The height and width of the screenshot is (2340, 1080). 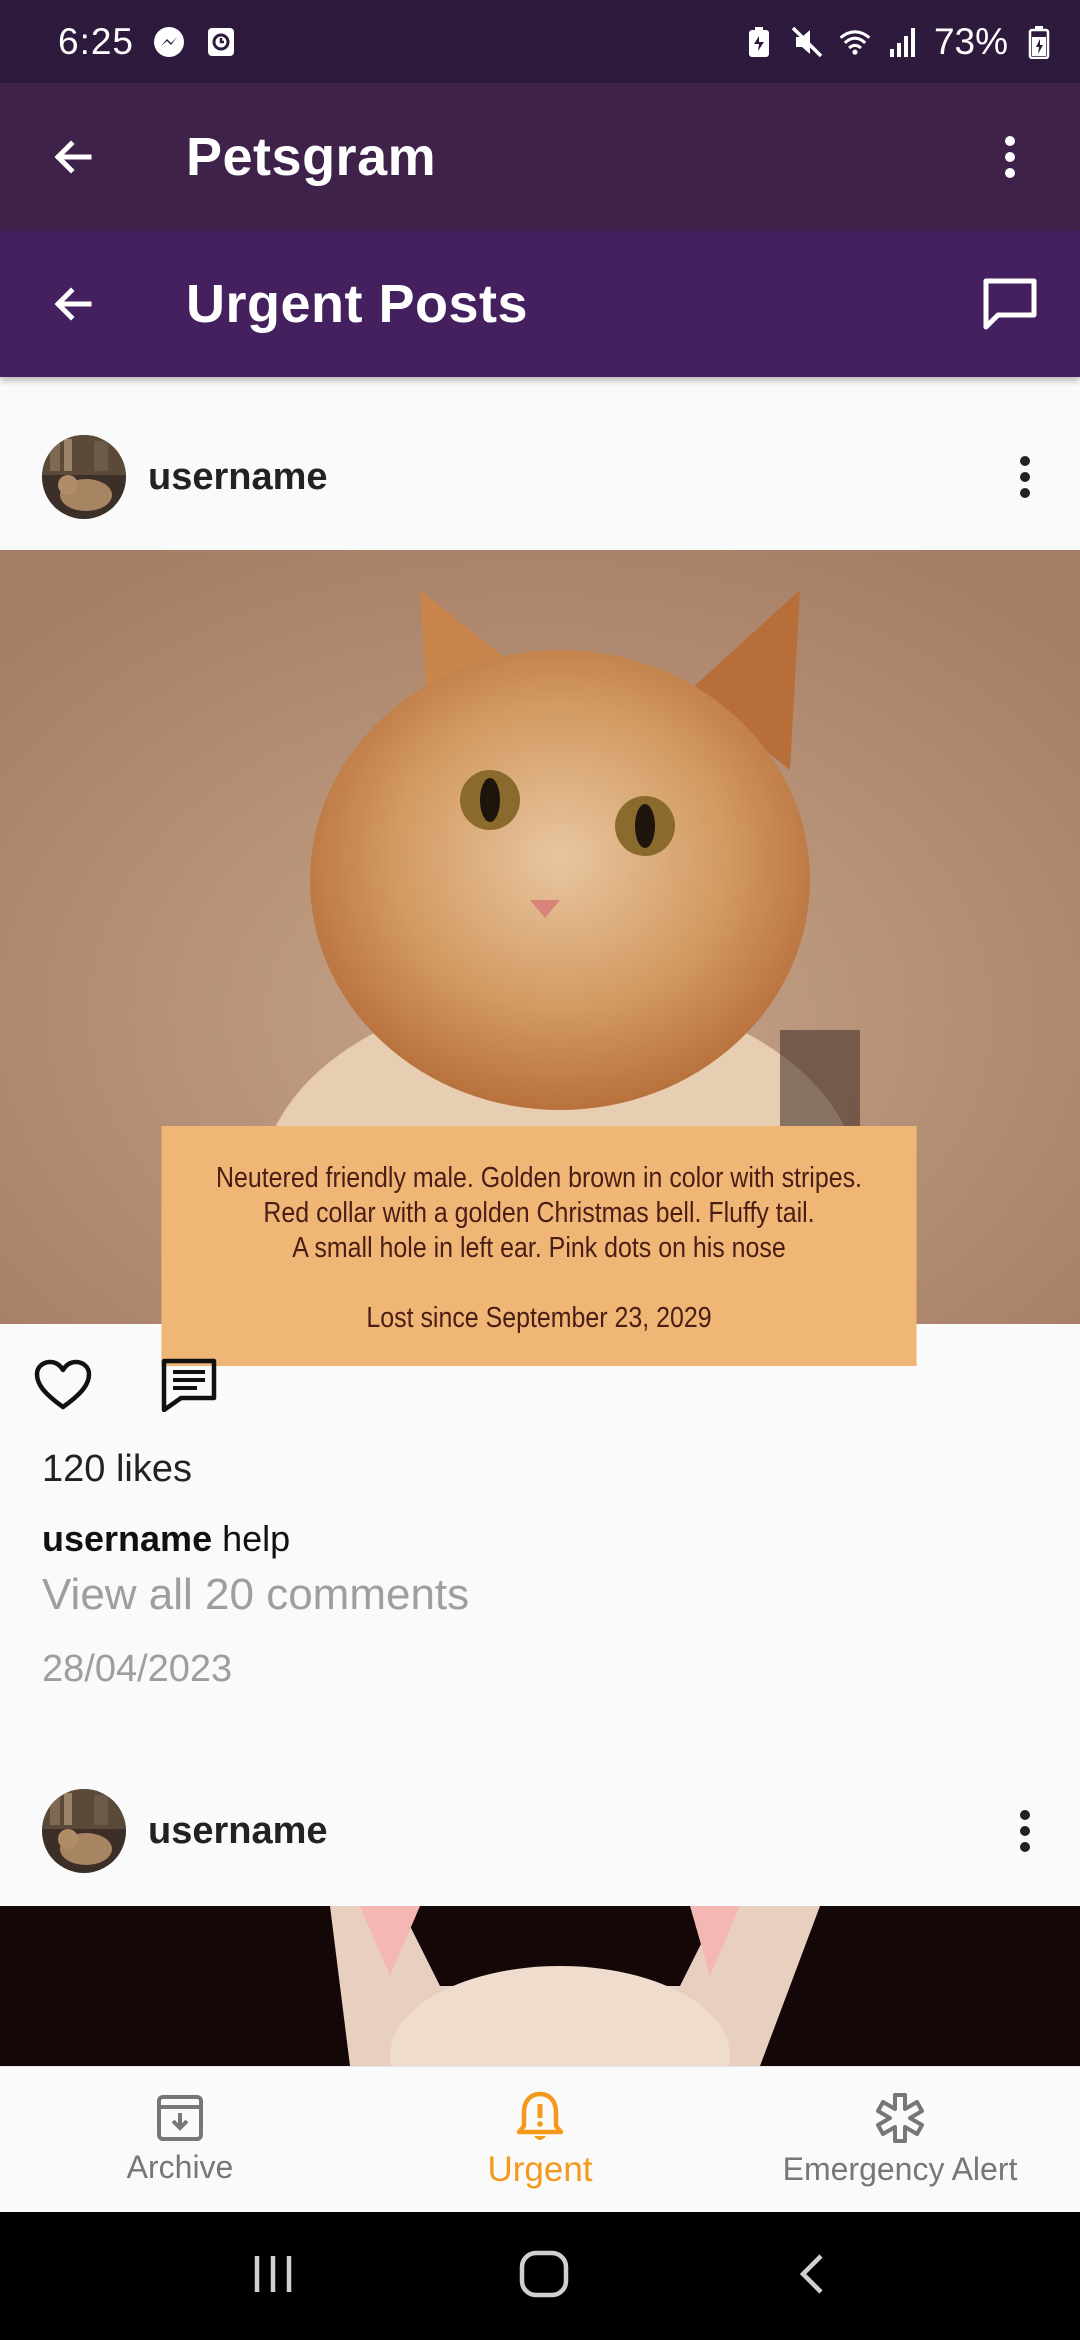 I want to click on archive-icon, so click(x=180, y=2118).